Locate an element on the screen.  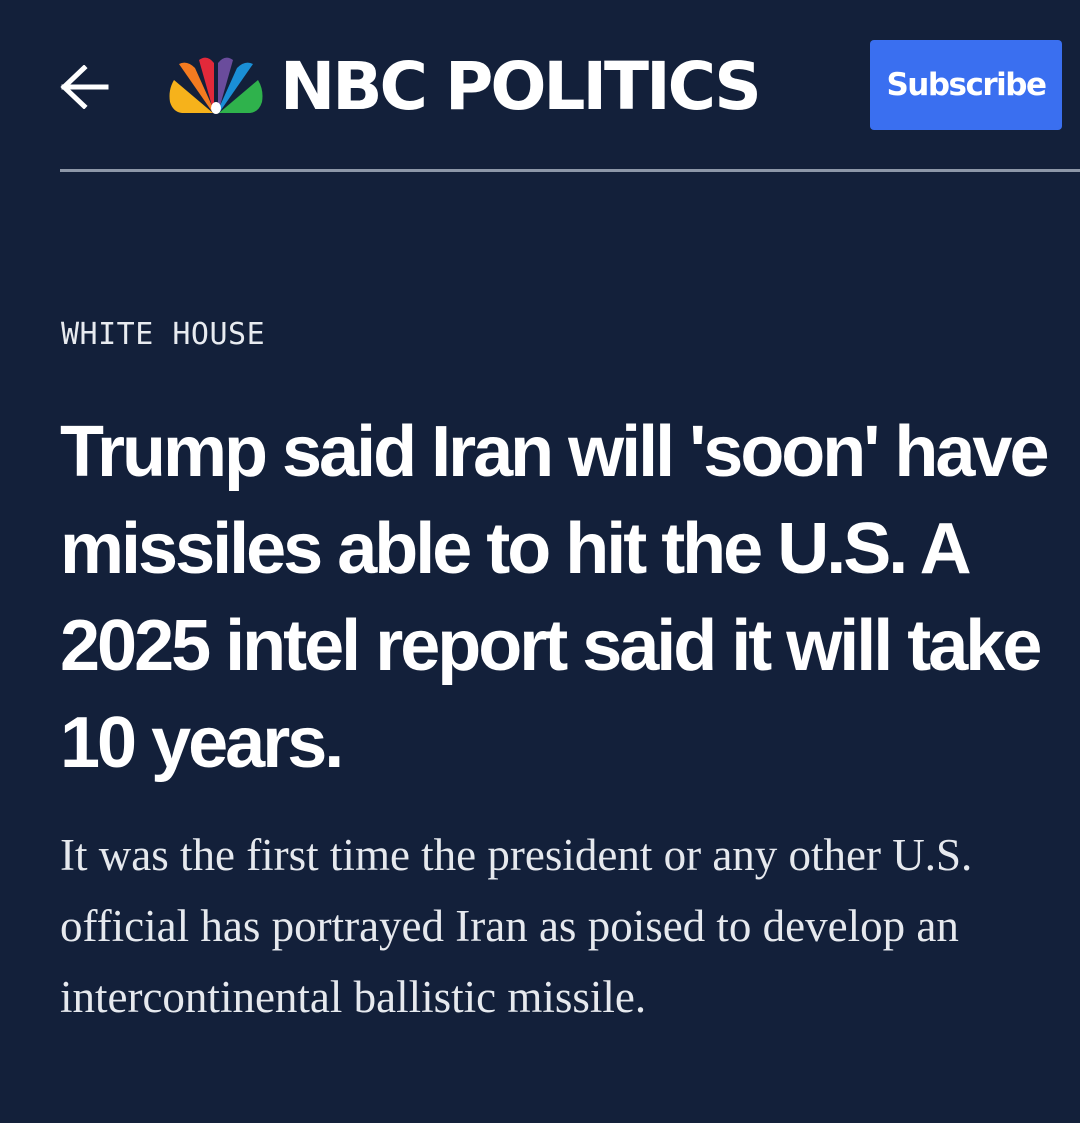
brand-name: NBC POLITICS is located at coordinates (521, 86).